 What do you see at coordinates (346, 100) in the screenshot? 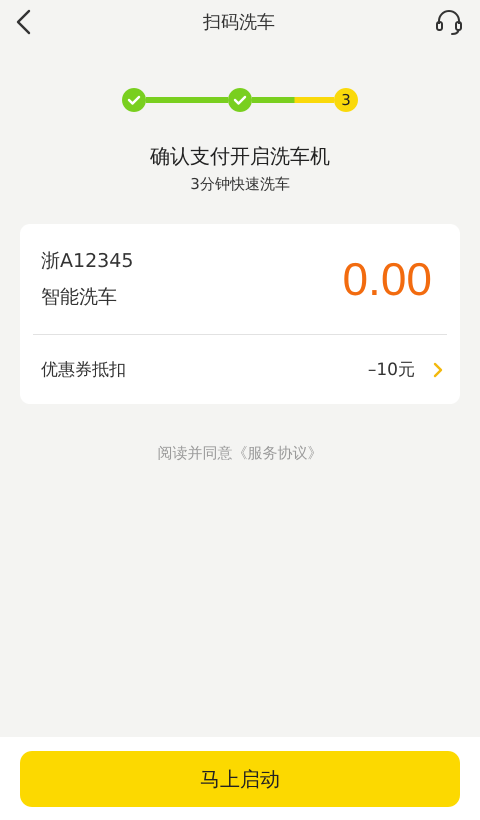
I see `step-number: 3` at bounding box center [346, 100].